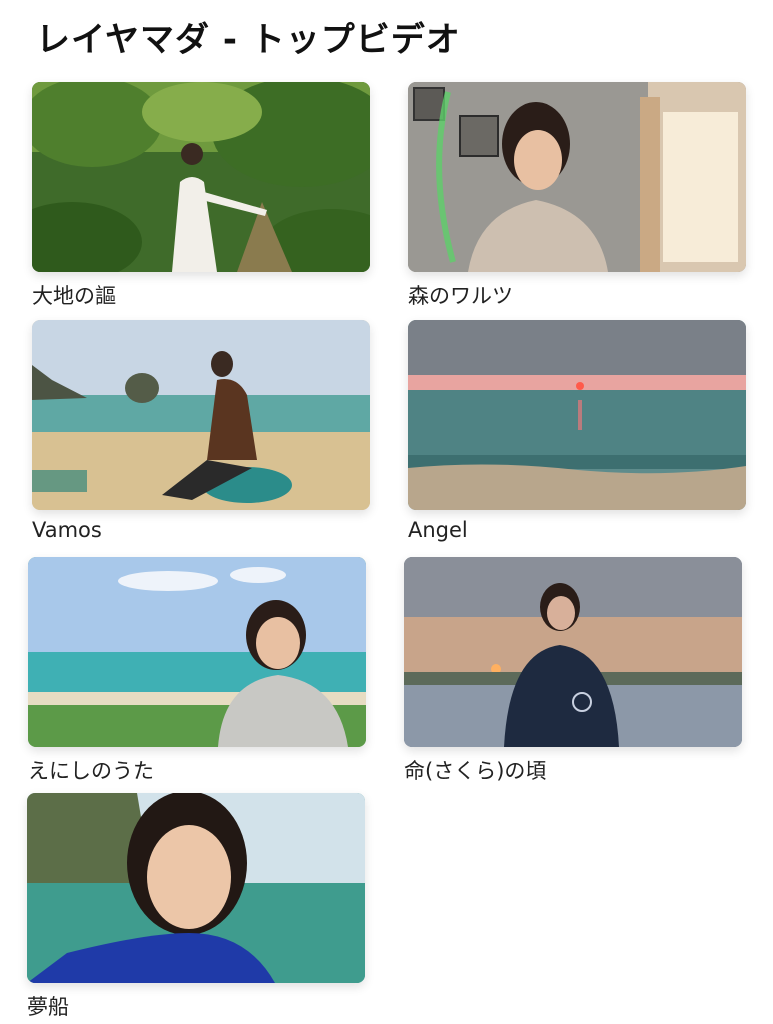 The image size is (773, 1024). Describe the element at coordinates (201, 295) in the screenshot. I see `video-title: 大地の謳` at that location.